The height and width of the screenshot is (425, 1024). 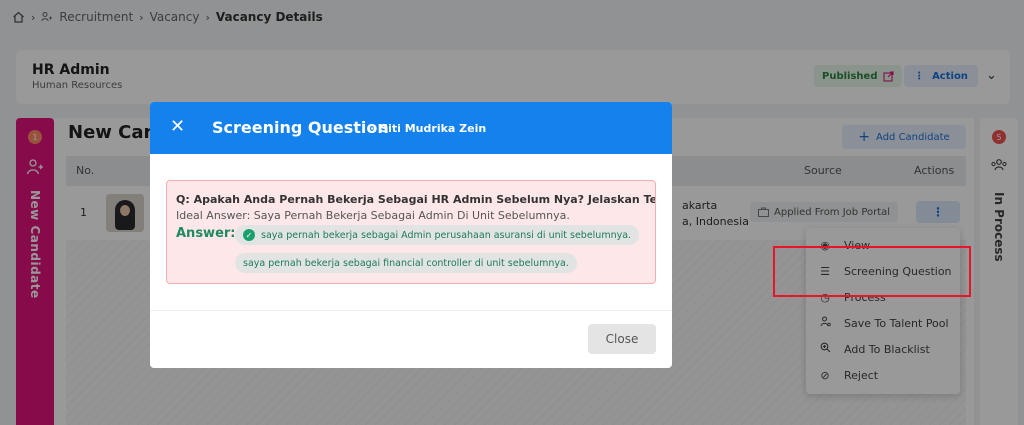 I want to click on close-button: Close, so click(x=622, y=339).